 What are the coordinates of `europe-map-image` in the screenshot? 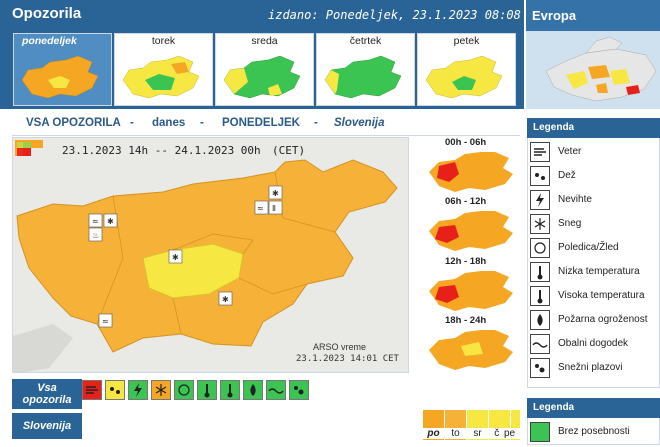 It's located at (593, 70).